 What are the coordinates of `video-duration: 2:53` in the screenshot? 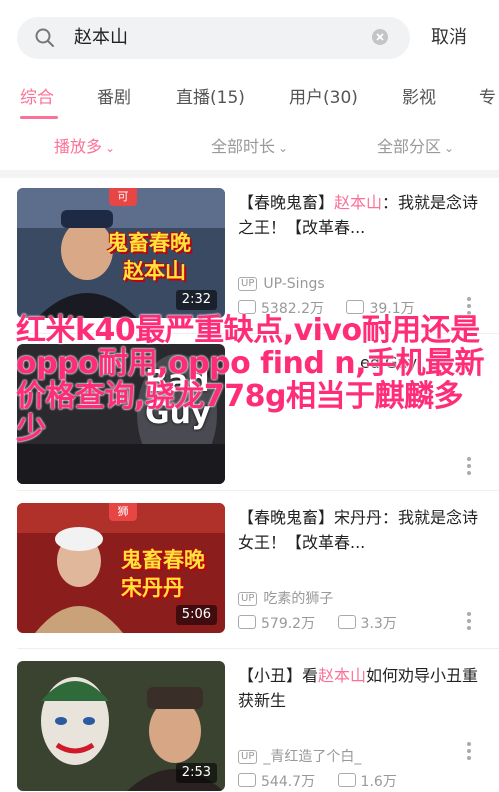 It's located at (196, 773).